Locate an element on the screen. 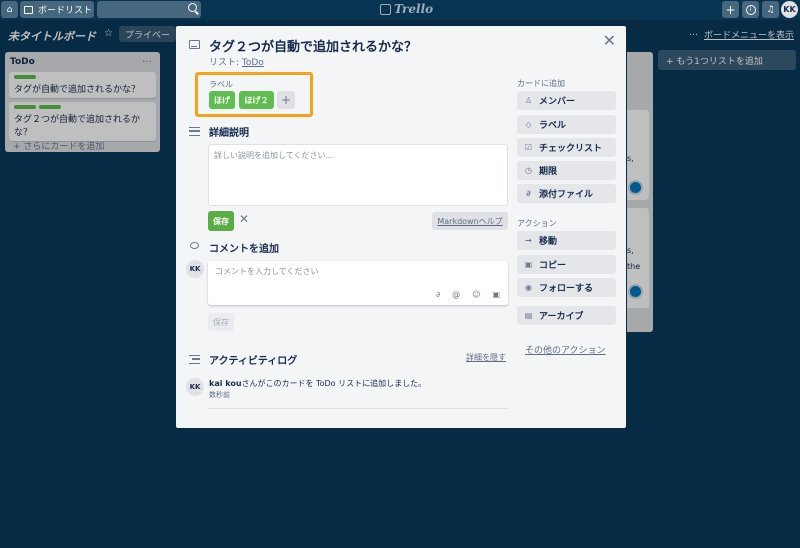 Image resolution: width=800 pixels, height=548 pixels. description-icon is located at coordinates (194, 131).